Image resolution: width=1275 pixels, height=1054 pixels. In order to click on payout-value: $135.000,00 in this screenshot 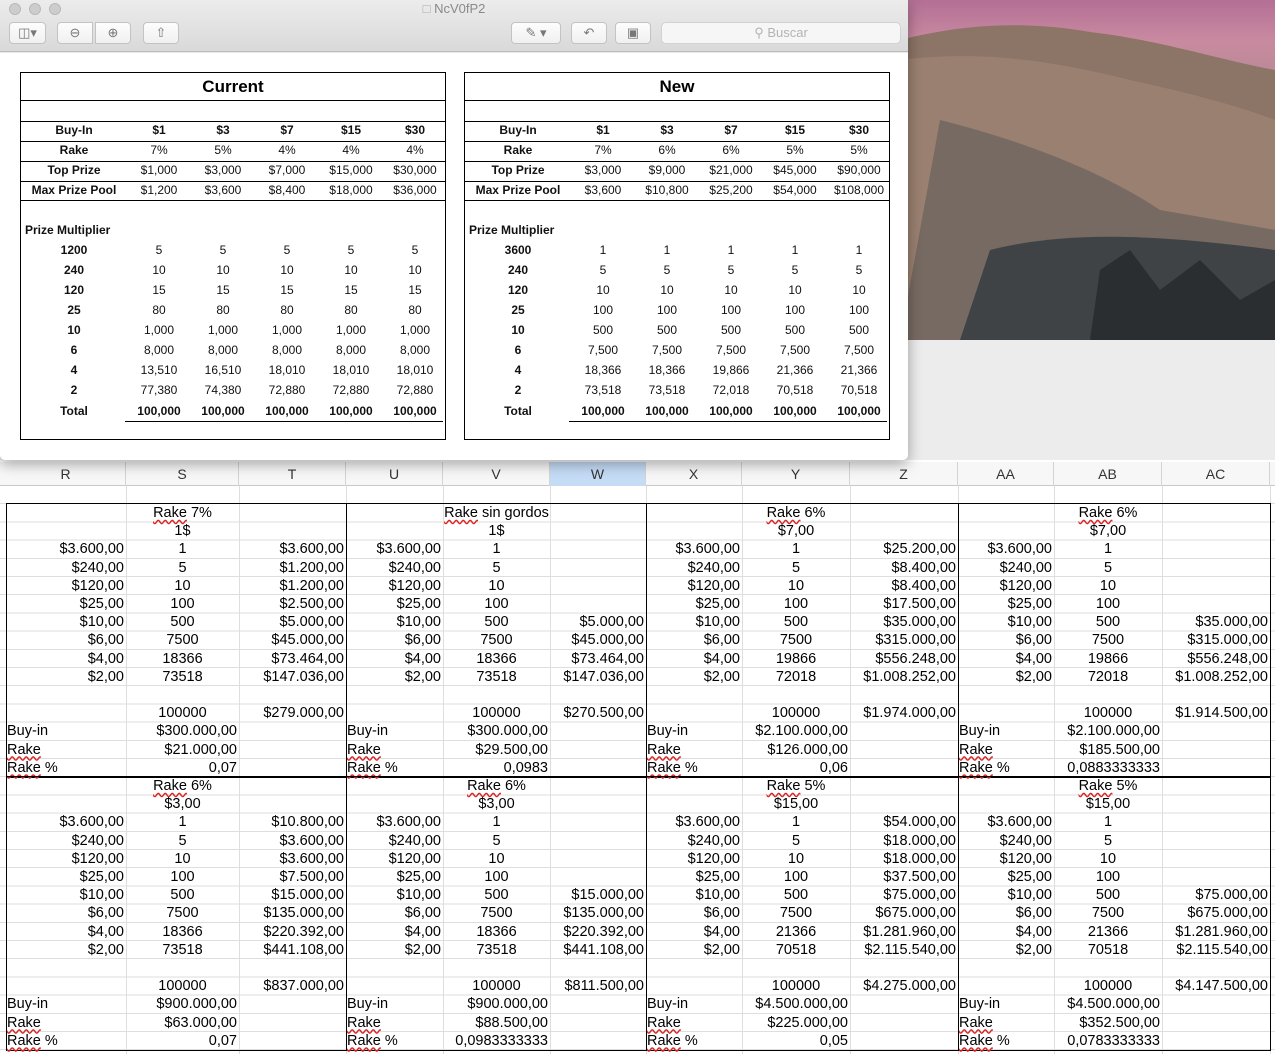, I will do `click(603, 913)`.